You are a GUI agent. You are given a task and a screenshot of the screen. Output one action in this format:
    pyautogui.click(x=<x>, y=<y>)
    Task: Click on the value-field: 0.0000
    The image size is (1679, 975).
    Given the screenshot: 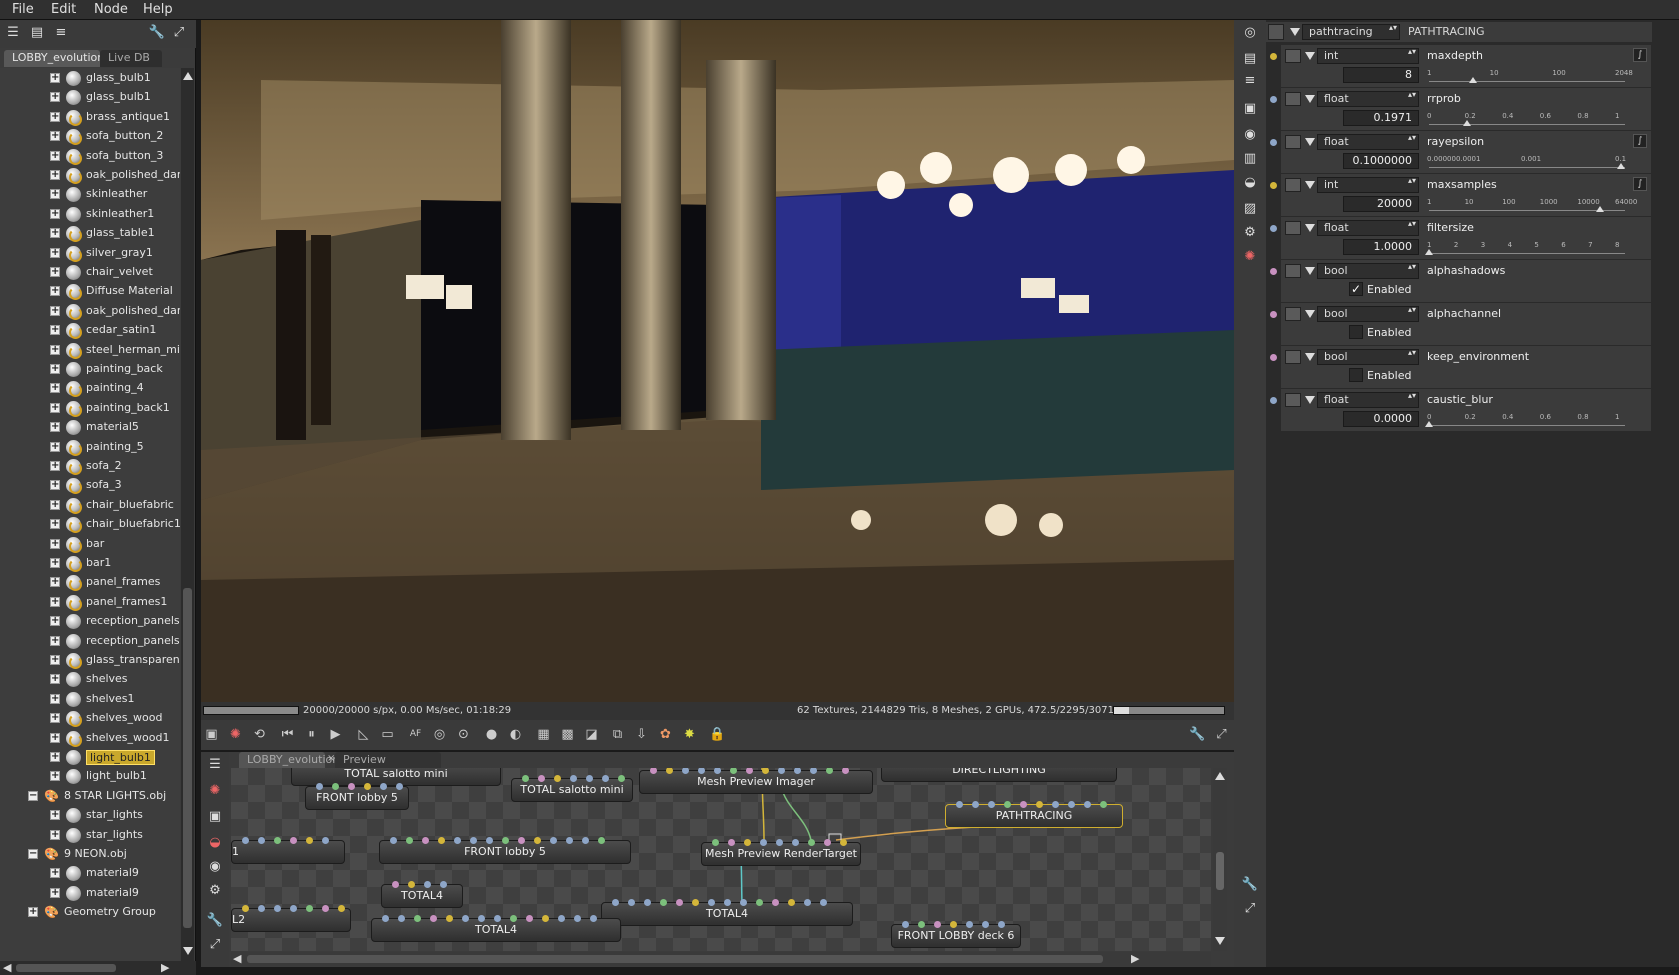 What is the action you would take?
    pyautogui.click(x=1381, y=419)
    